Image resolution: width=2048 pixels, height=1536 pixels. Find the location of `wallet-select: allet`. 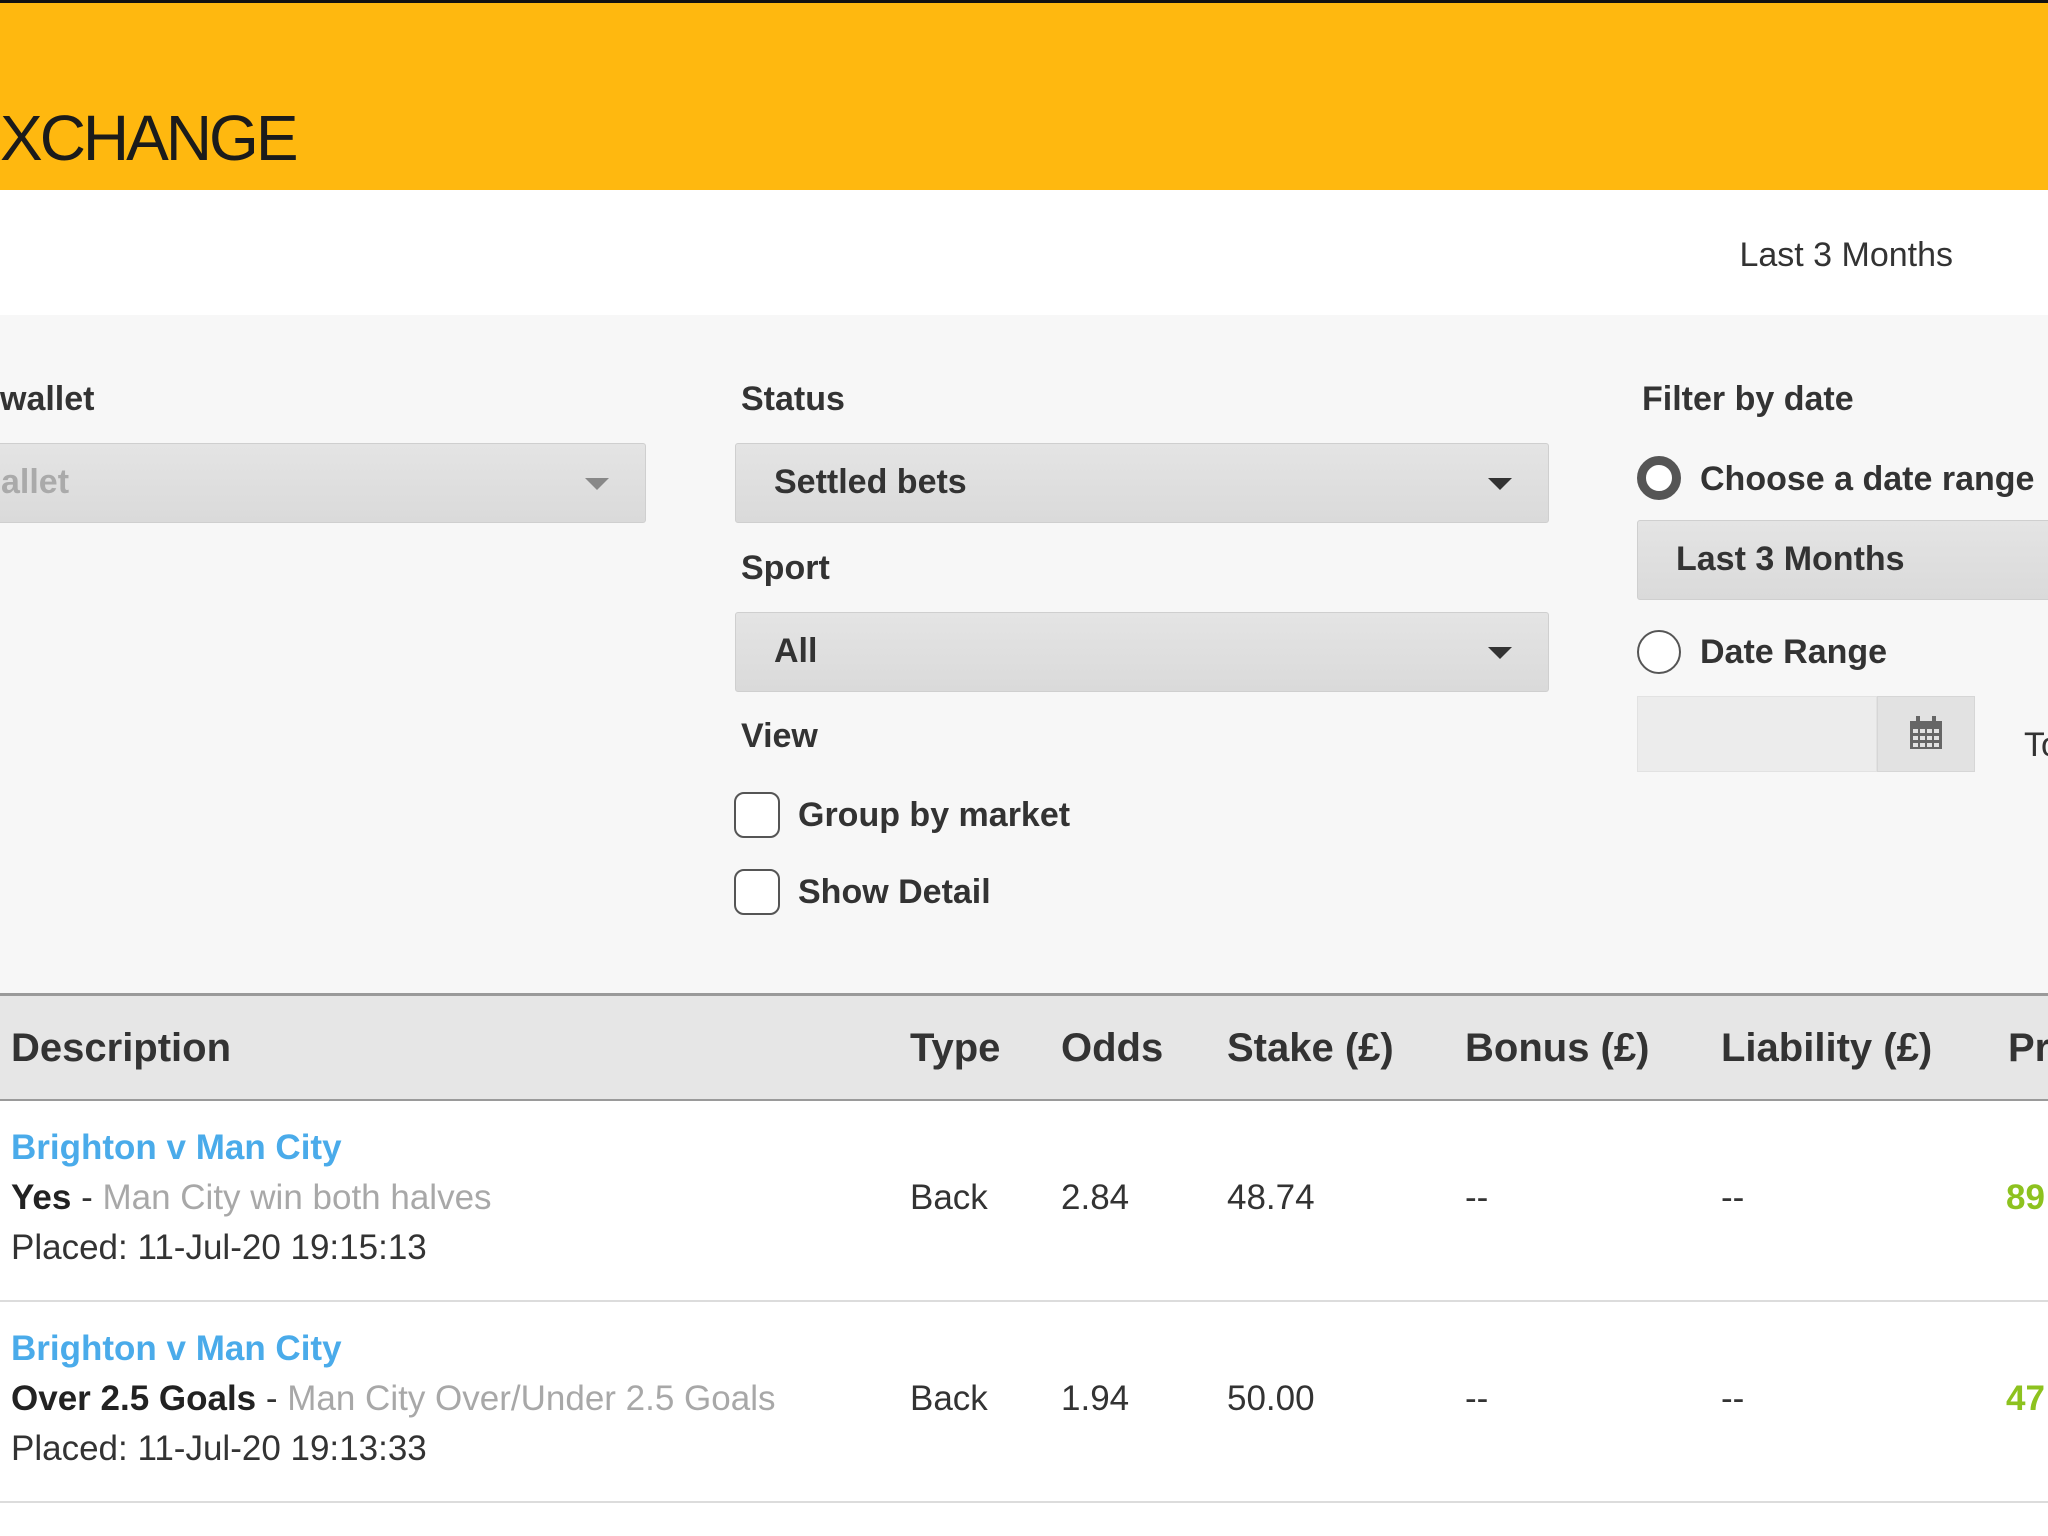

wallet-select: allet is located at coordinates (323, 483).